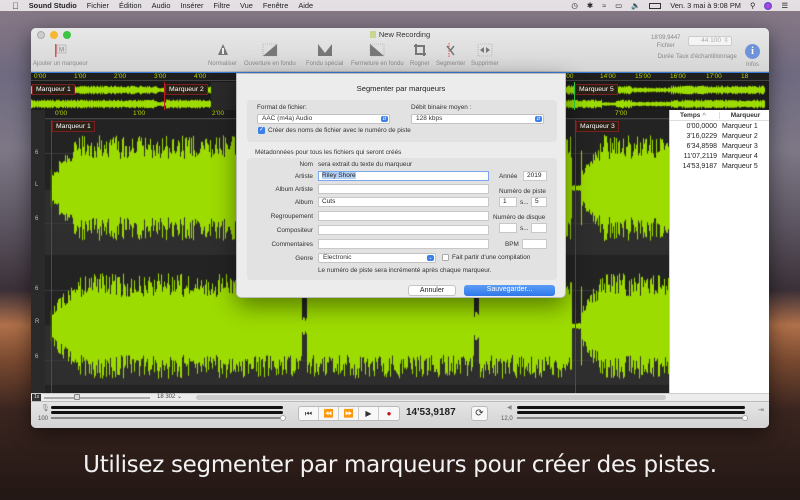 The width and height of the screenshot is (800, 500). What do you see at coordinates (768, 5) in the screenshot?
I see `siri-icon` at bounding box center [768, 5].